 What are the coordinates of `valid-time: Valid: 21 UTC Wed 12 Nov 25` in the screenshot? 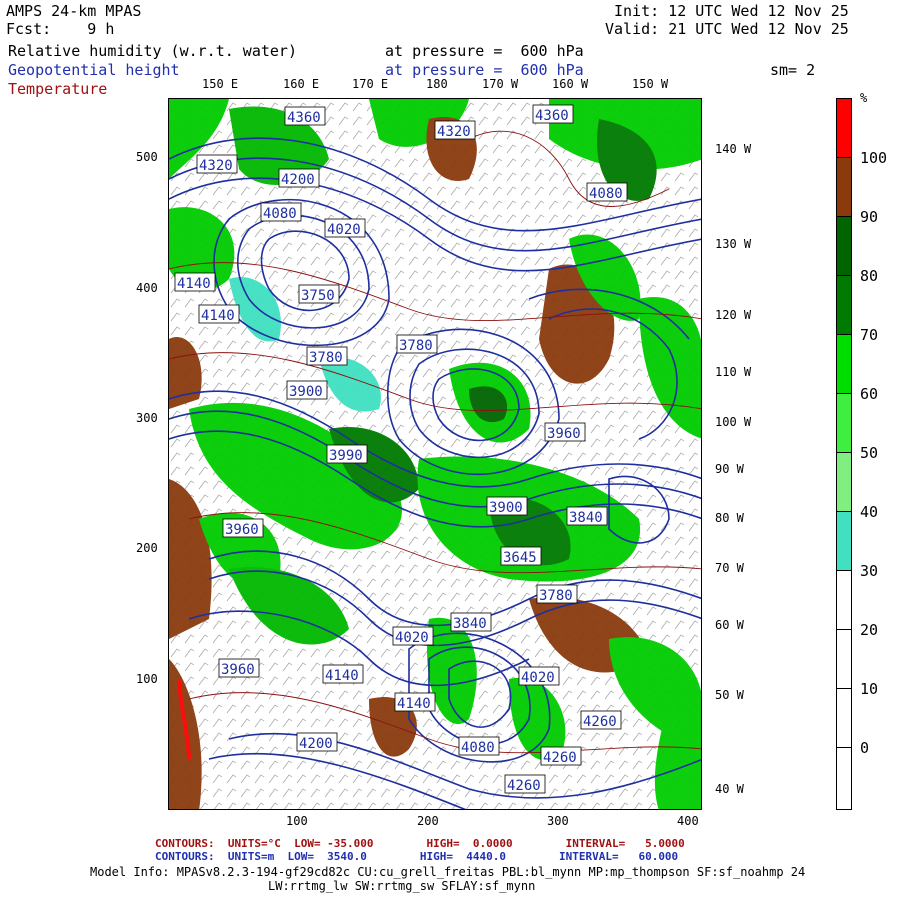 It's located at (727, 29).